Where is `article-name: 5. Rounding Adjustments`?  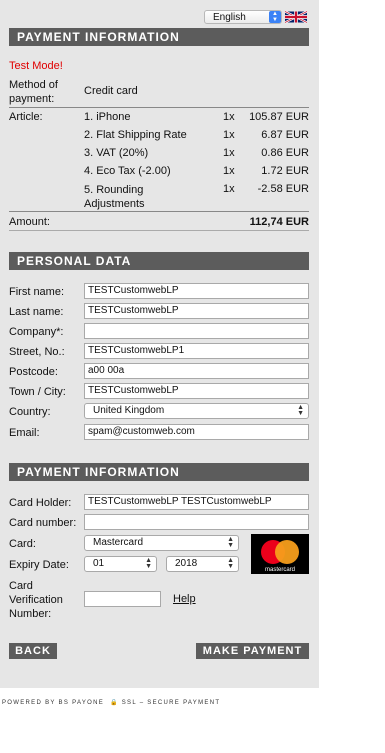
article-name: 5. Rounding Adjustments is located at coordinates (114, 197).